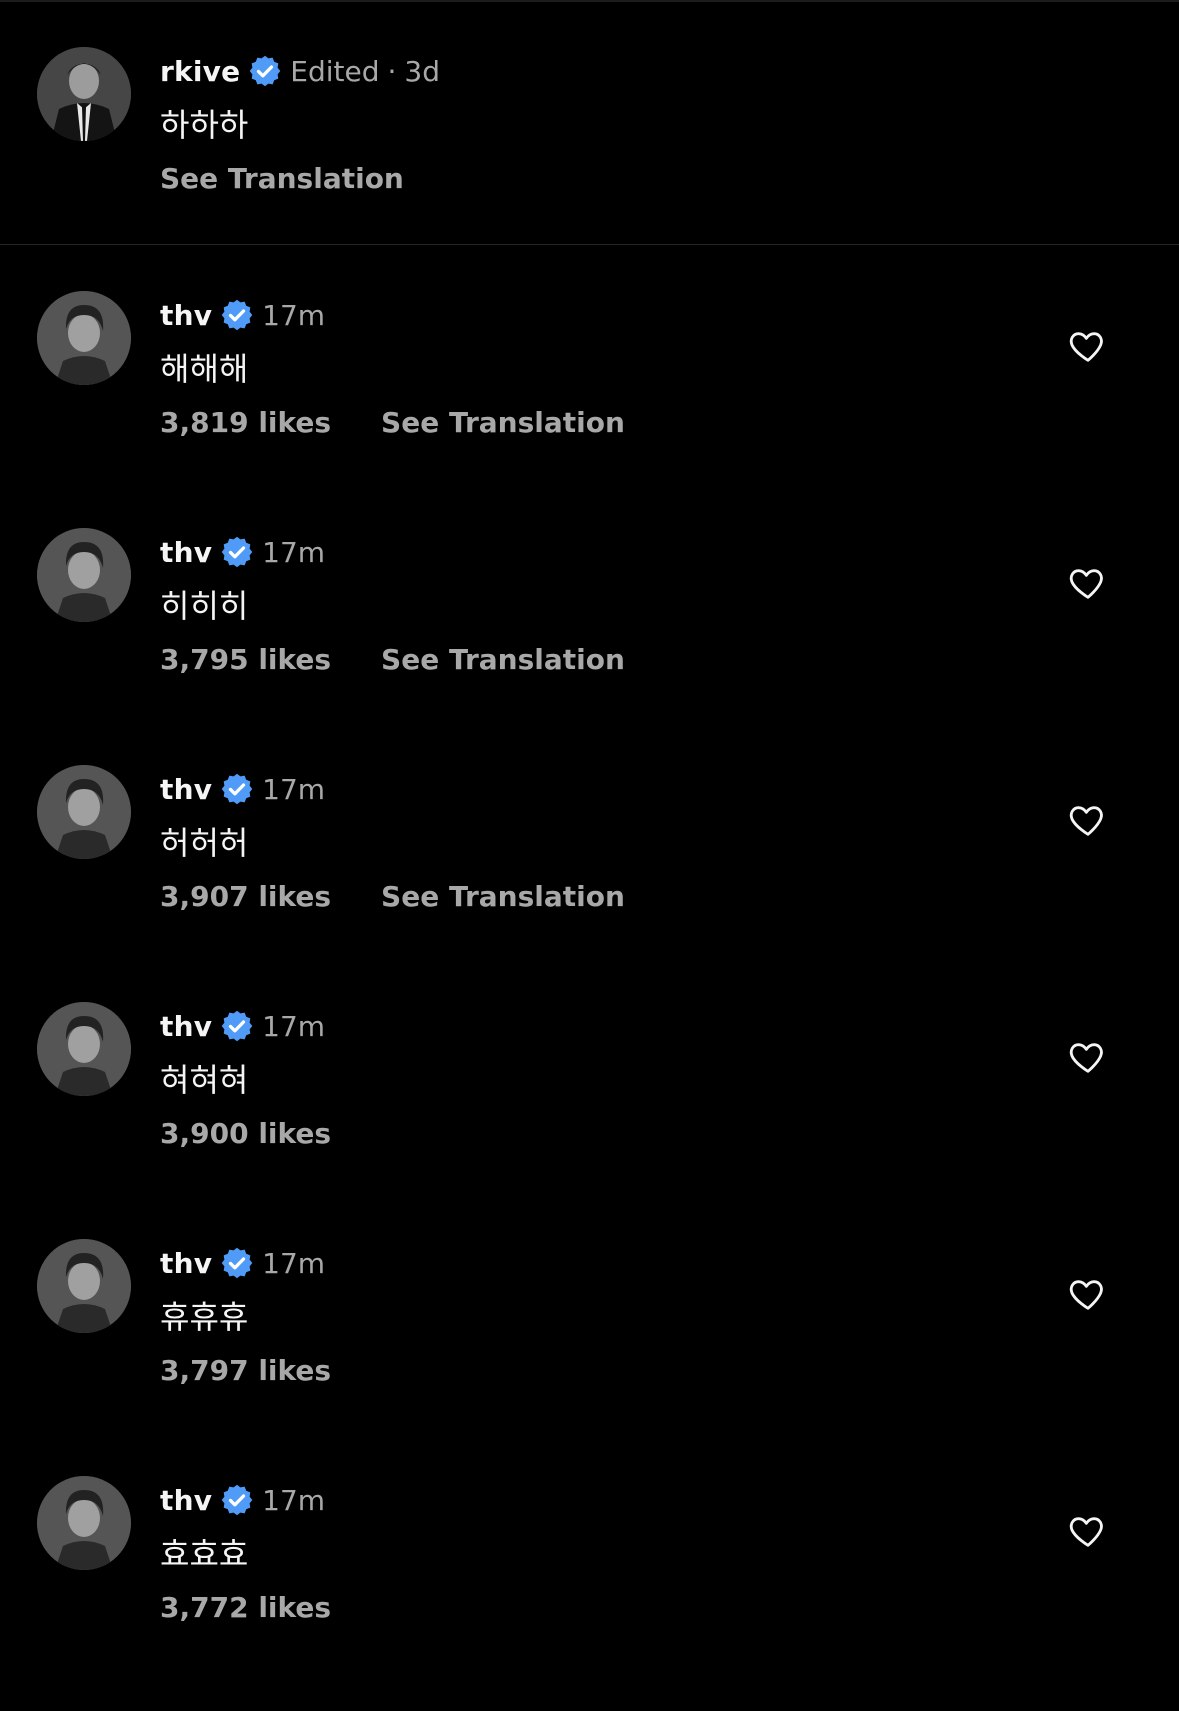  I want to click on comment-item: thv 17m 해해해 3,819 likes See Translation, so click(589, 362).